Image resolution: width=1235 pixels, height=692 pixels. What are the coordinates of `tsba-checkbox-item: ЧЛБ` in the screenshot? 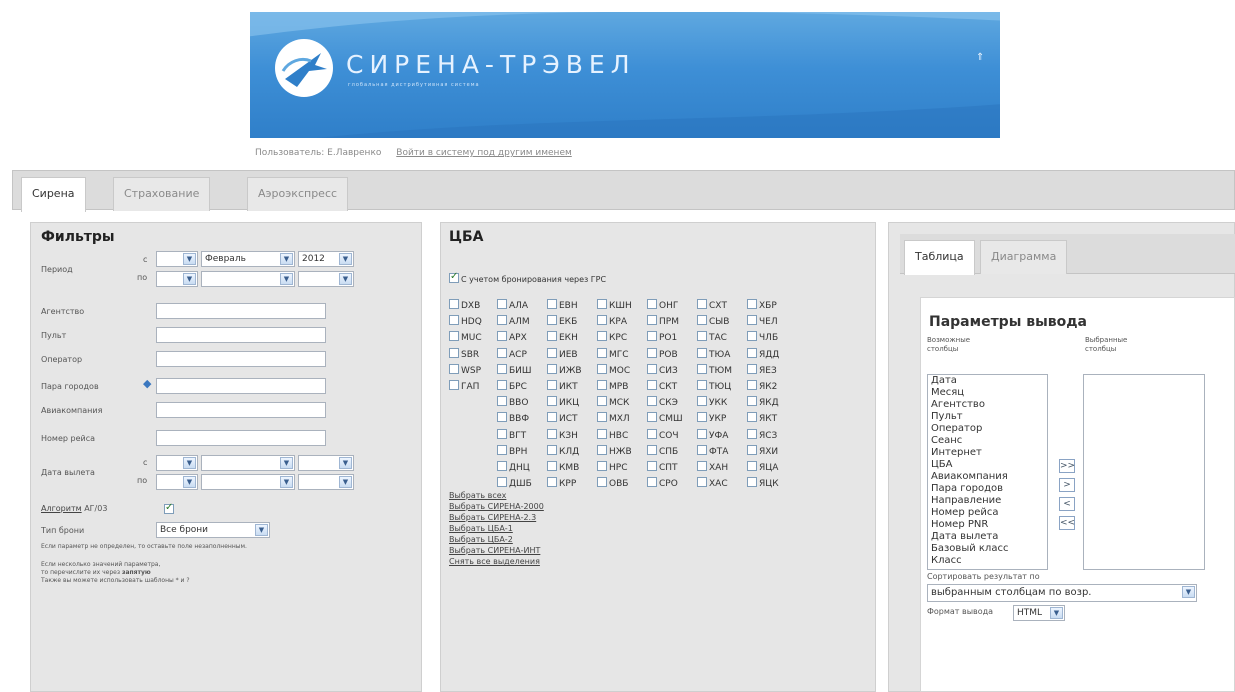 It's located at (762, 337).